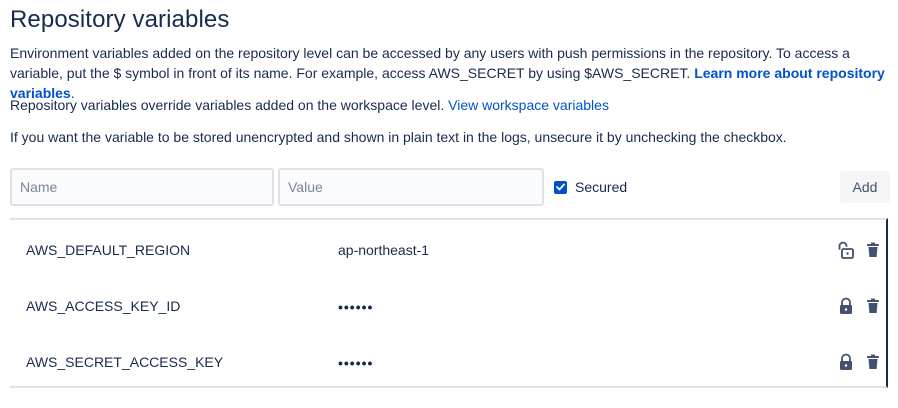 The image size is (898, 408). What do you see at coordinates (142, 187) in the screenshot?
I see `name-input` at bounding box center [142, 187].